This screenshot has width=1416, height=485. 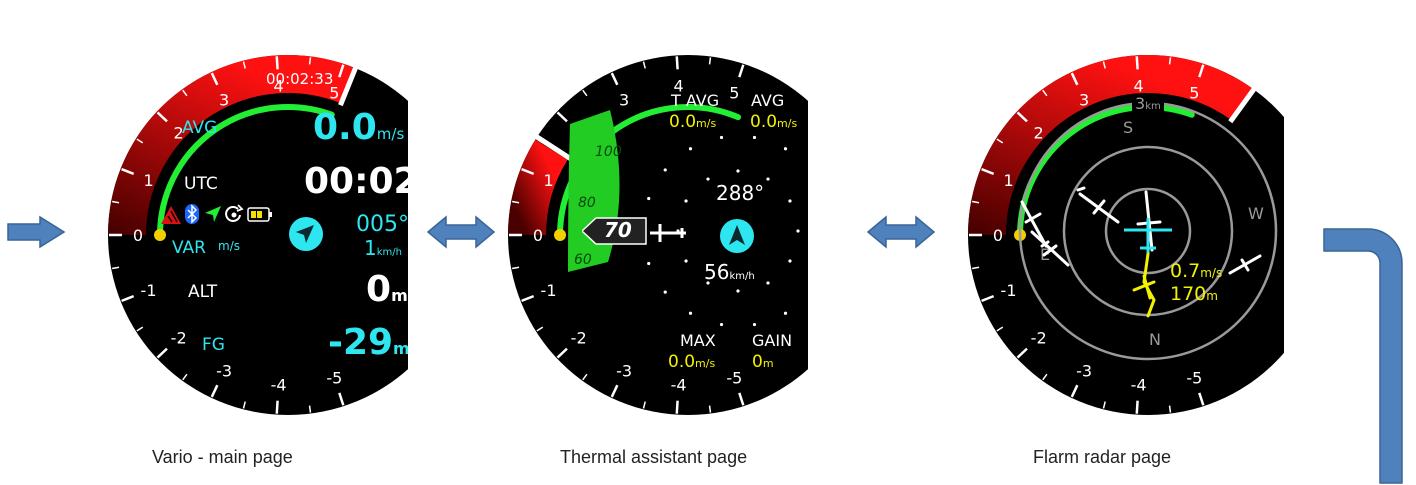 I want to click on alt-value: 0m, so click(x=387, y=289).